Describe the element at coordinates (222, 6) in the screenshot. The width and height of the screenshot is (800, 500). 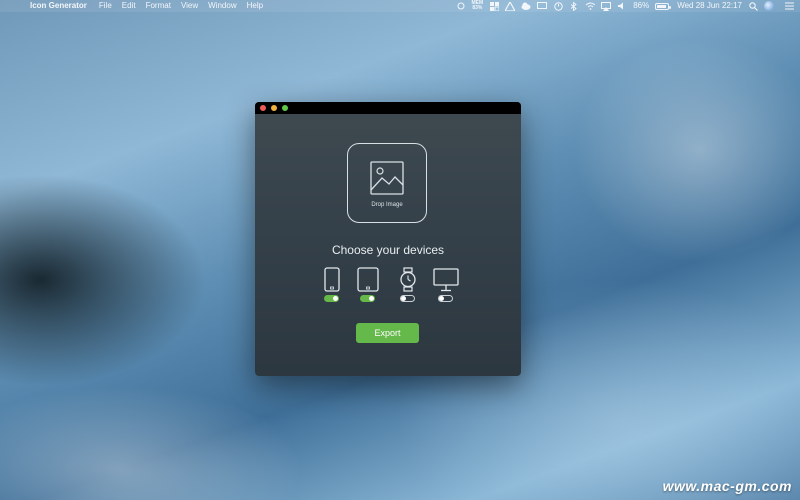
I see `menu-window: Window` at that location.